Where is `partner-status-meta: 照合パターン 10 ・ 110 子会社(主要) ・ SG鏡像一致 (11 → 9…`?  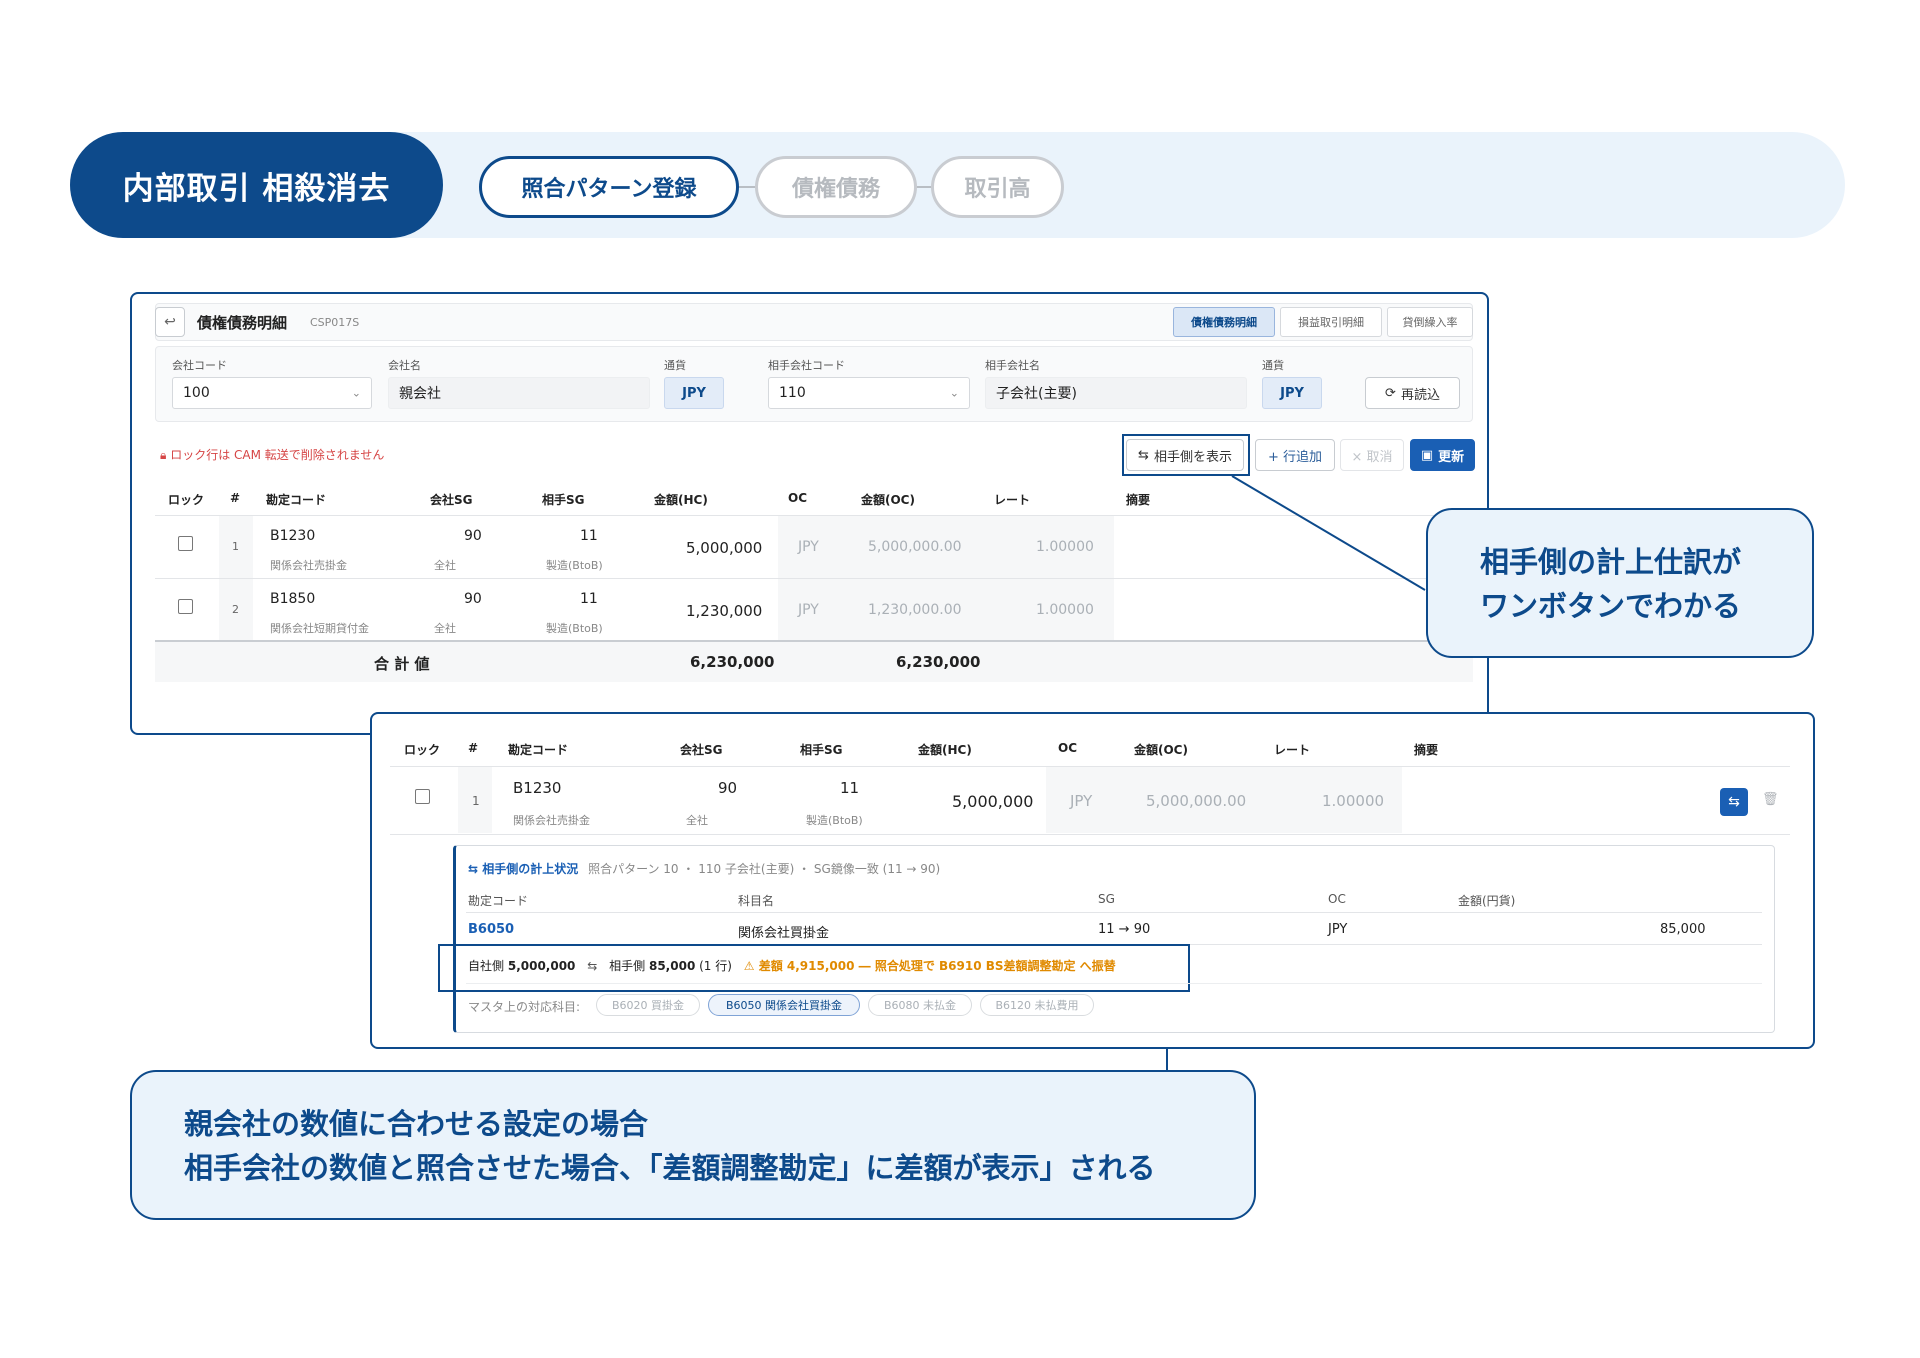 partner-status-meta: 照合パターン 10 ・ 110 子会社(主要) ・ SG鏡像一致 (11 → 9… is located at coordinates (764, 869).